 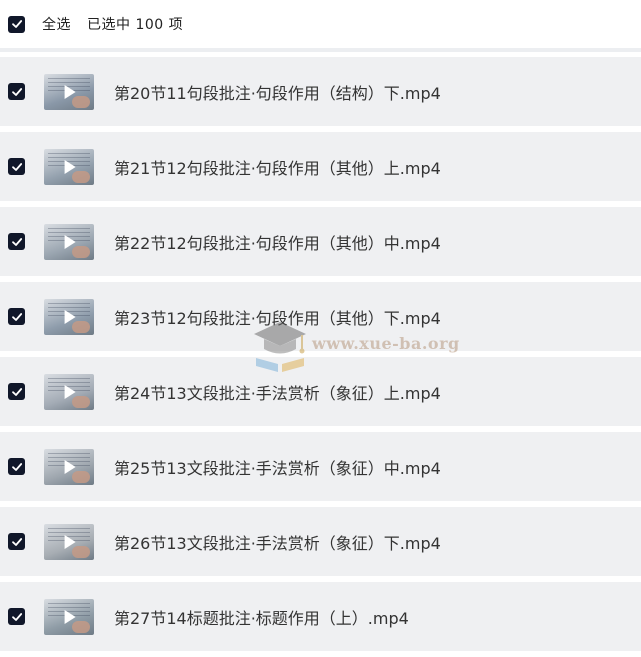 I want to click on file-row: 第27节14标题批注·标题作用（上）.mp4, so click(x=320, y=616).